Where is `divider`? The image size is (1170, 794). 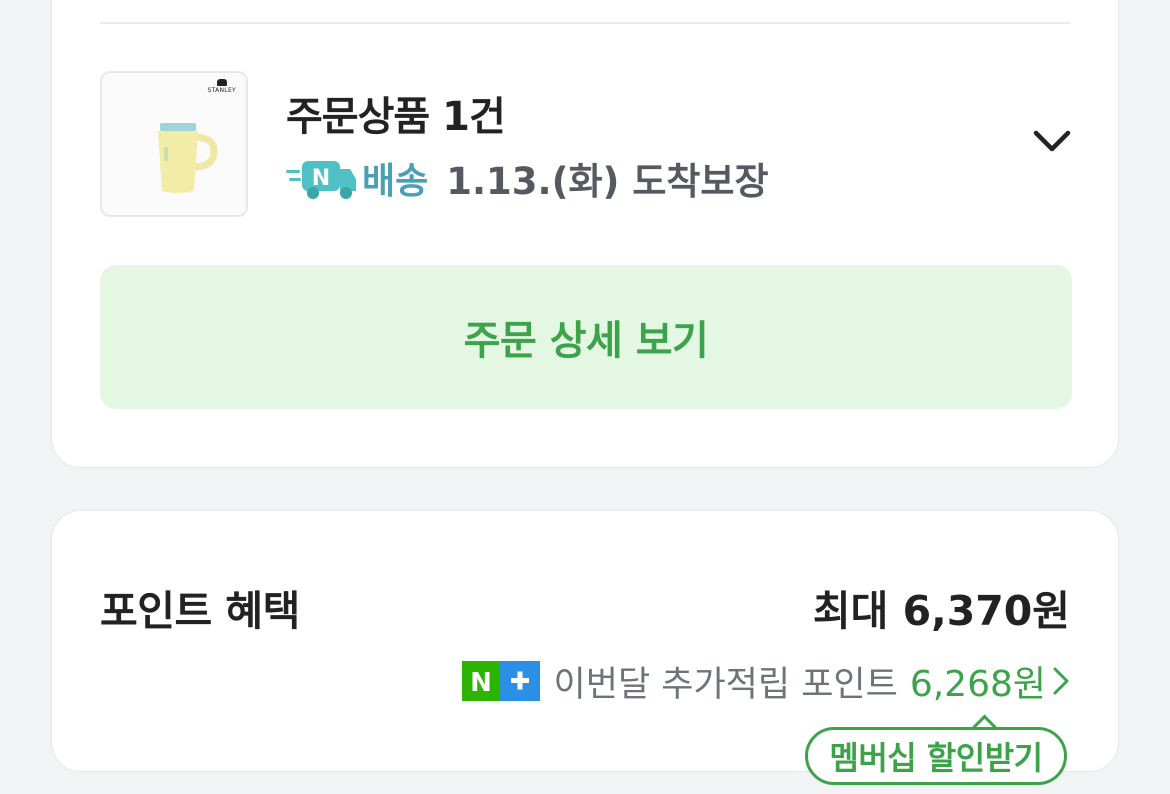 divider is located at coordinates (585, 23).